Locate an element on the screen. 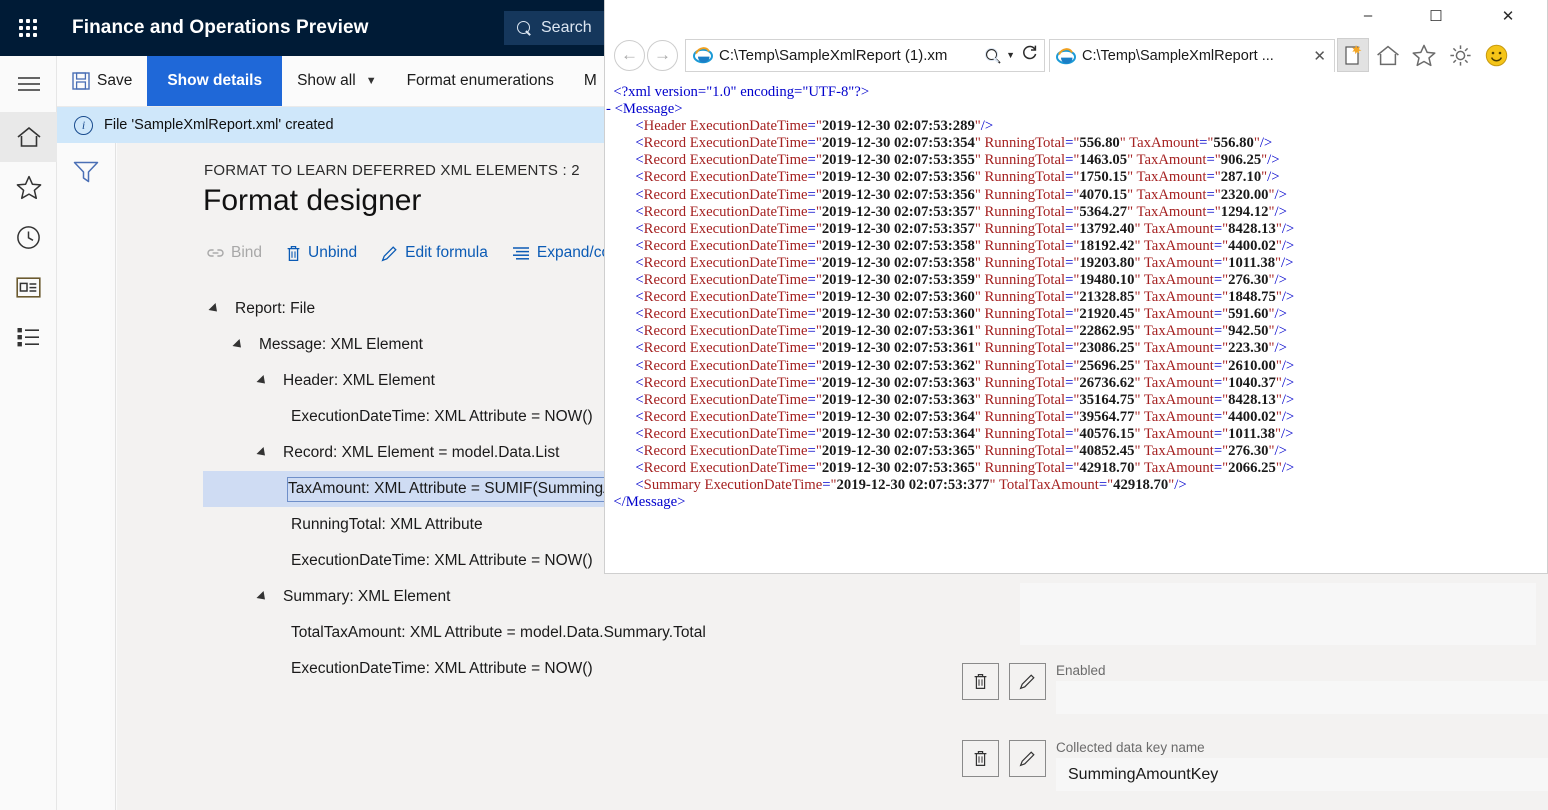  browser-tab: C:\Temp\SampleXmlReport ... ✕ is located at coordinates (1192, 55).